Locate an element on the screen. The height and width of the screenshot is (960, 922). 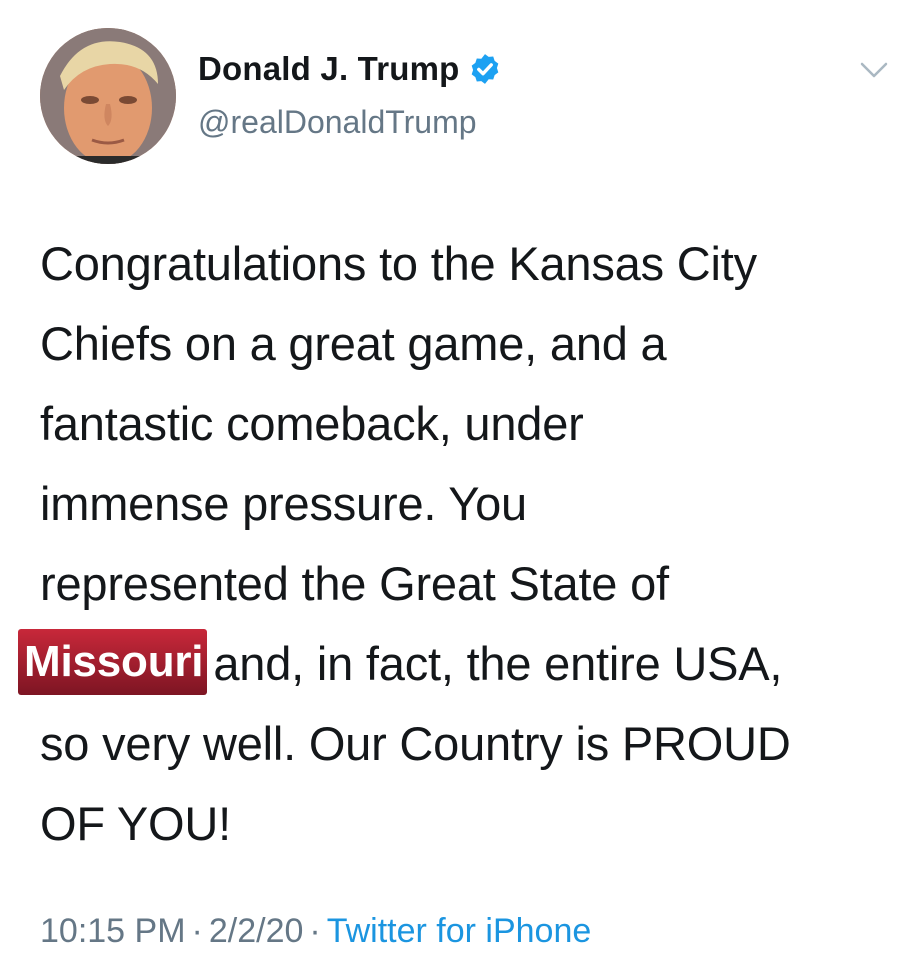
tweet-metadata: 10:15 PM · 2/2/20 · Twitter for iPhone is located at coordinates (315, 931).